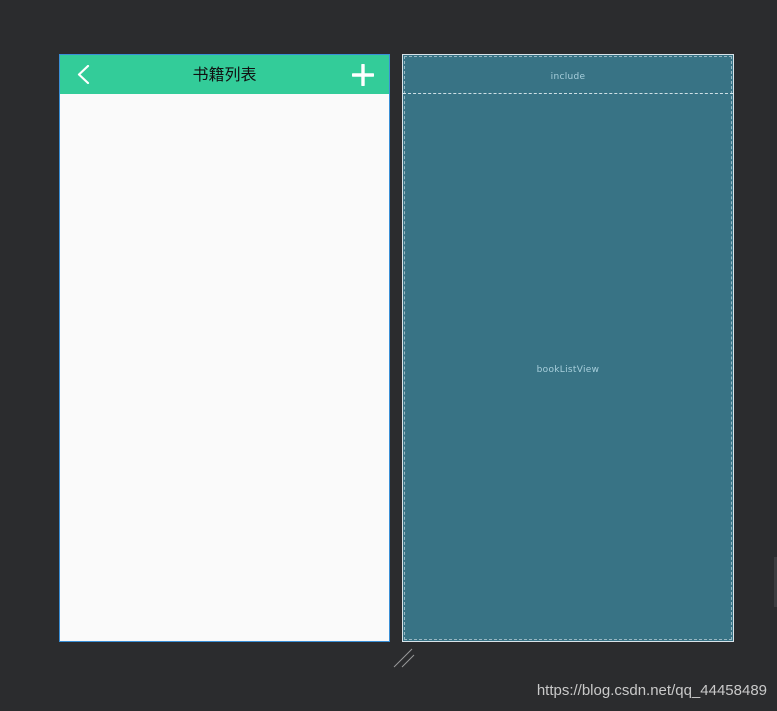 This screenshot has height=711, width=777. I want to click on plus-icon, so click(363, 75).